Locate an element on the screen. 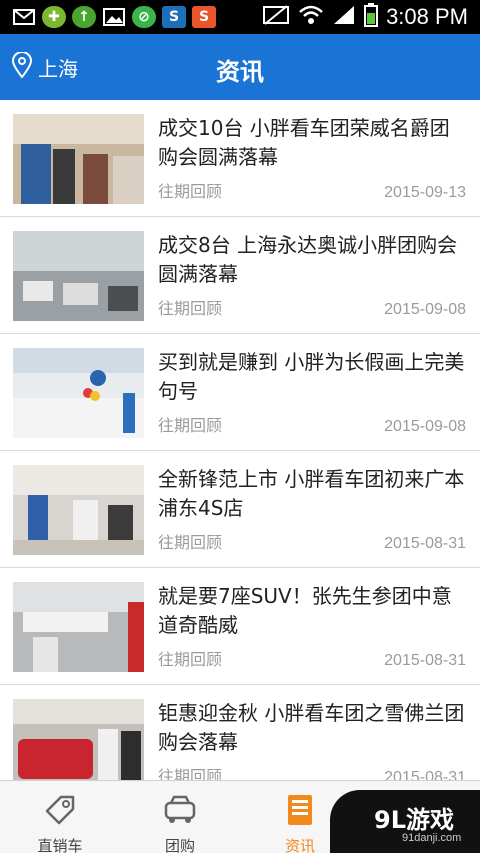  car-icon is located at coordinates (180, 812).